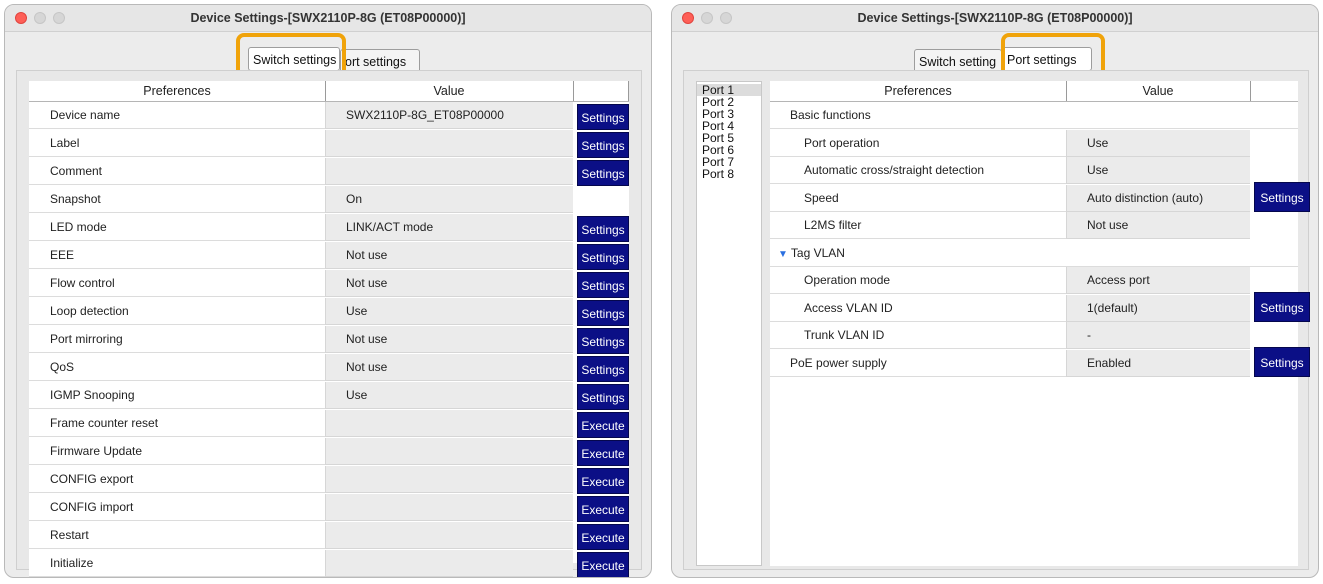  Describe the element at coordinates (177, 143) in the screenshot. I see `pref-label: Label` at that location.